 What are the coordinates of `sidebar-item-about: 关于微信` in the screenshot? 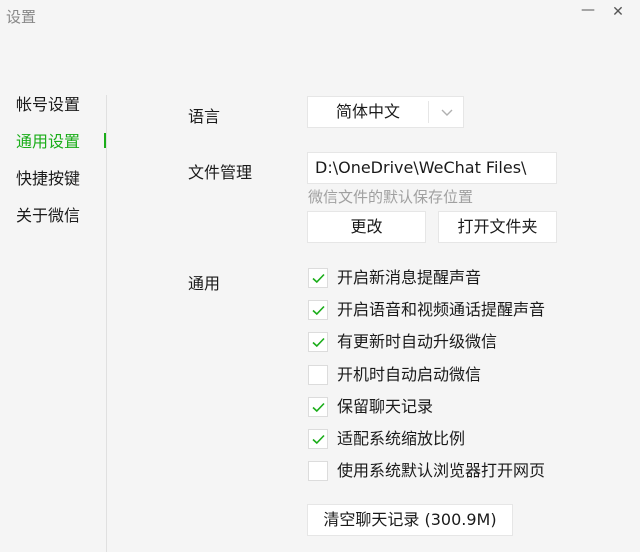 It's located at (53, 215).